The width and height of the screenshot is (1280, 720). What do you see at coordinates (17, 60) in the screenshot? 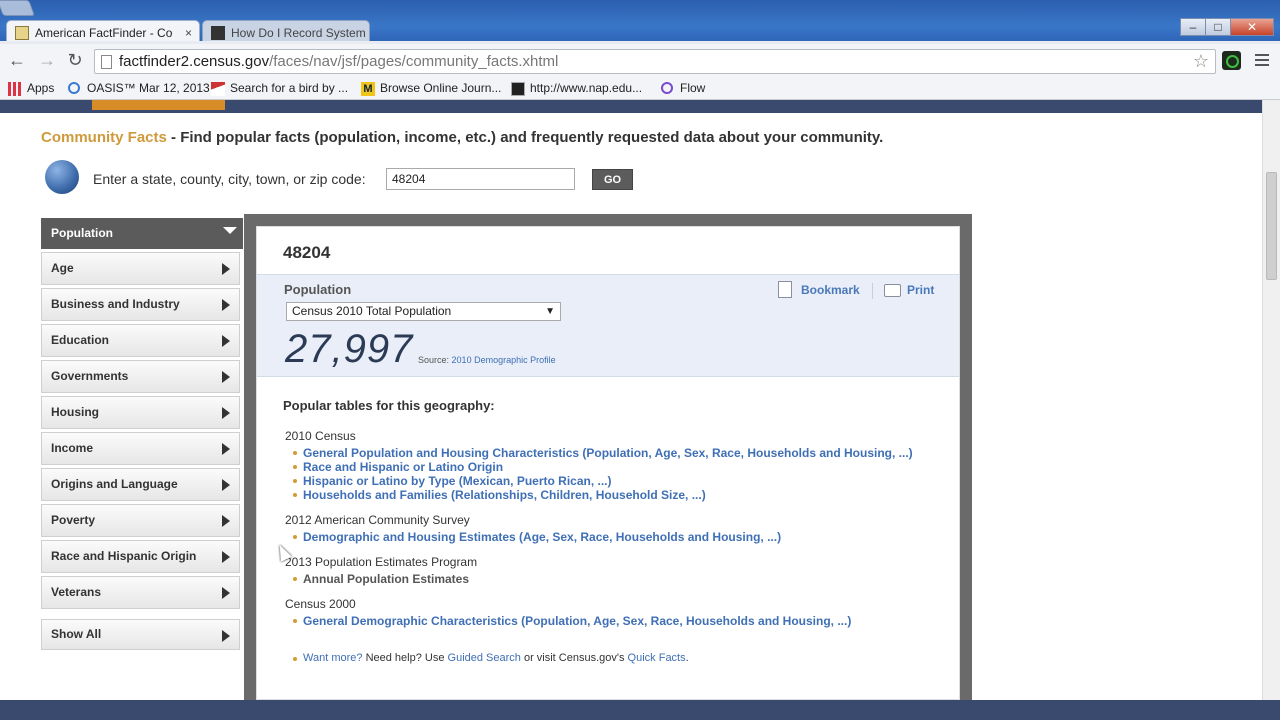
I see `back-button: ←` at bounding box center [17, 60].